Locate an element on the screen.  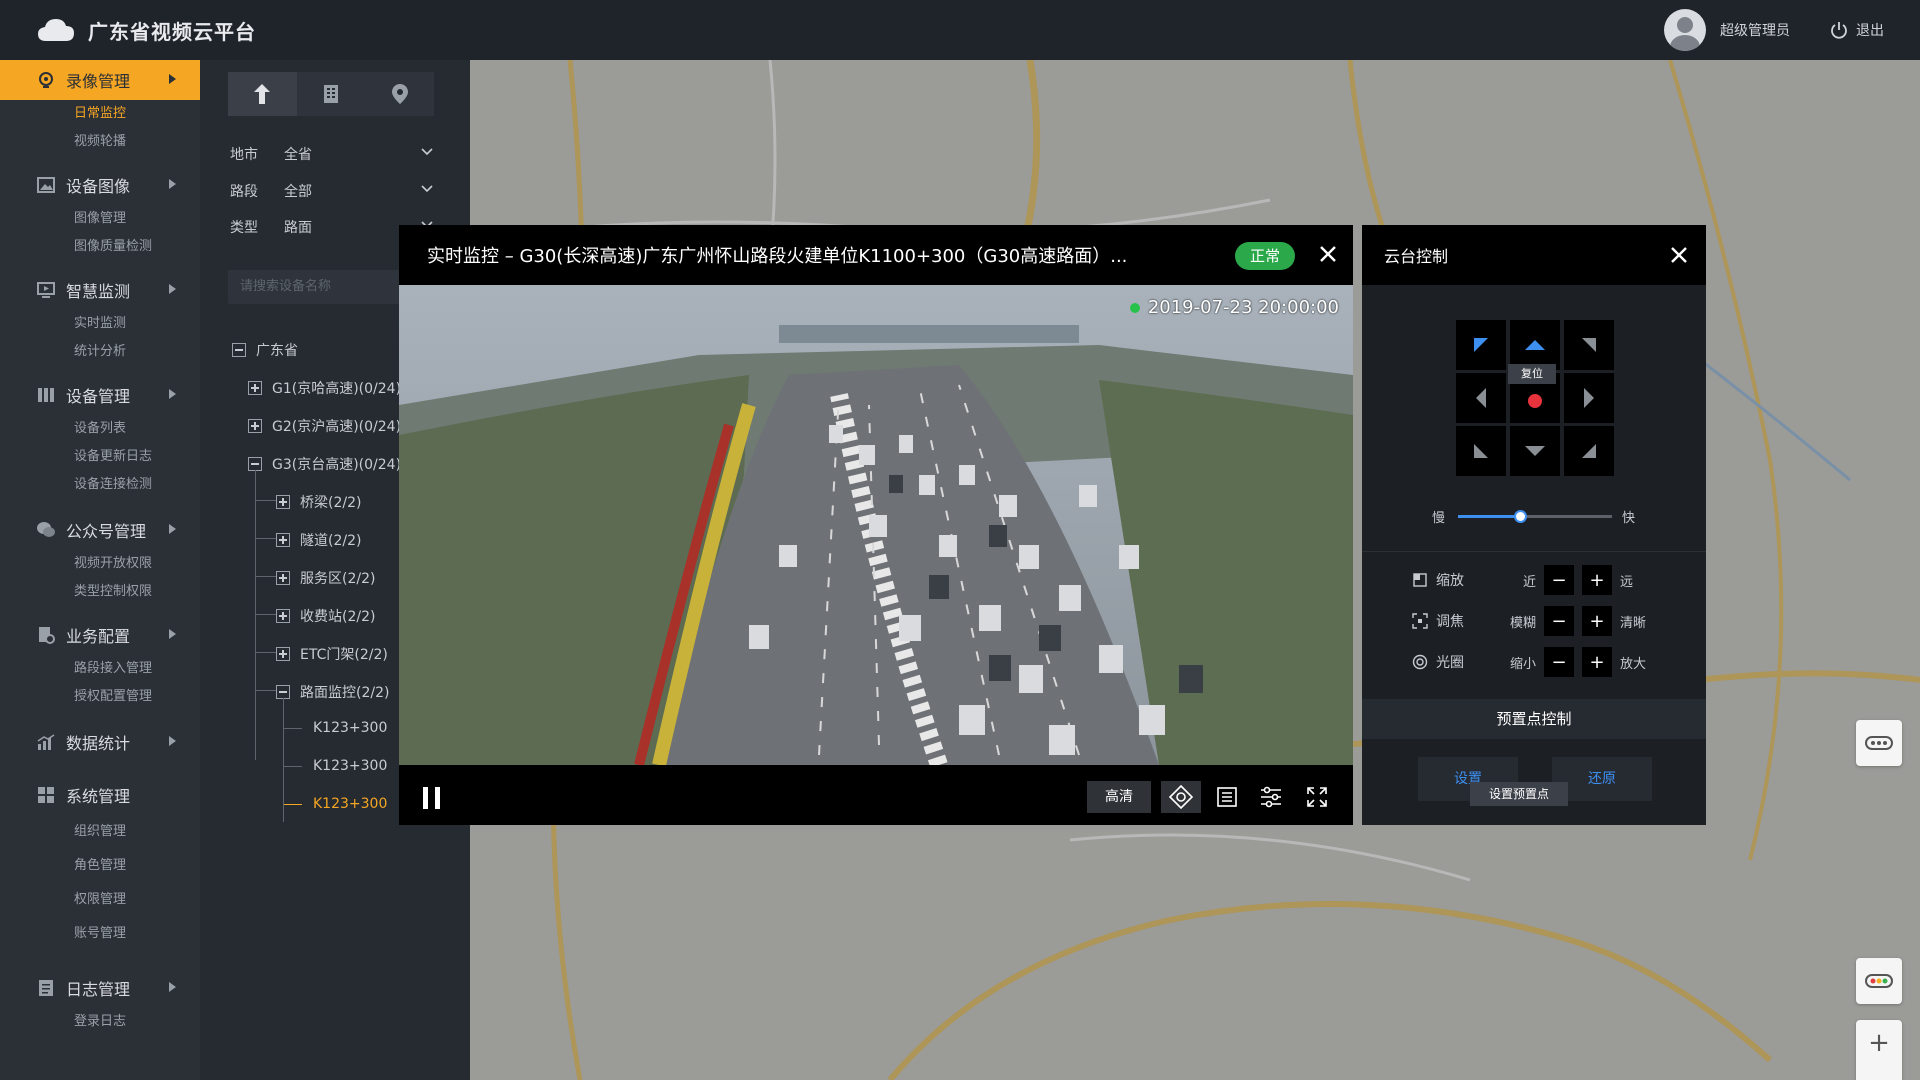
settings-button is located at coordinates (1271, 797).